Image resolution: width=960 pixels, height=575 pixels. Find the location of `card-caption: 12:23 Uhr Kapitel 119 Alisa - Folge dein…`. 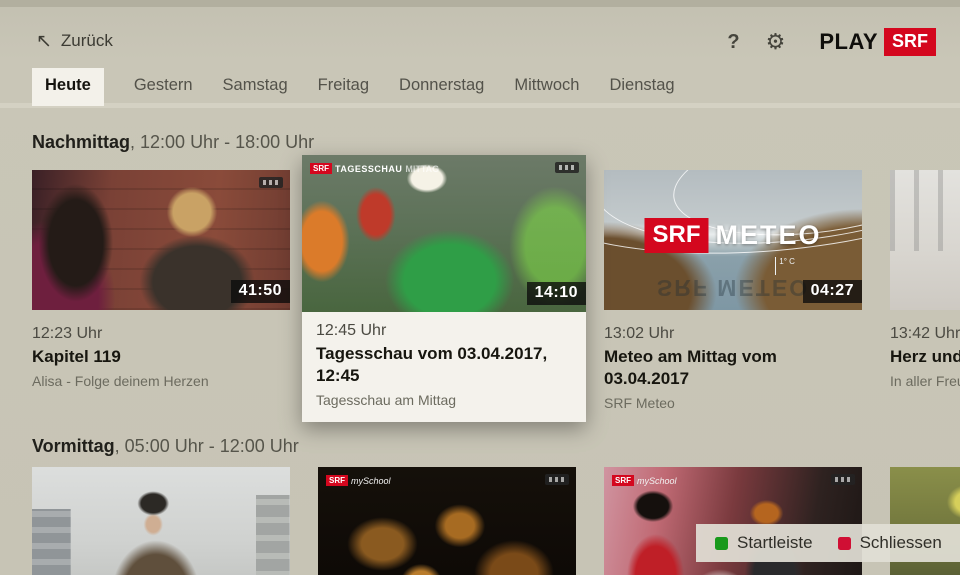

card-caption: 12:23 Uhr Kapitel 119 Alisa - Folge dein… is located at coordinates (161, 349).